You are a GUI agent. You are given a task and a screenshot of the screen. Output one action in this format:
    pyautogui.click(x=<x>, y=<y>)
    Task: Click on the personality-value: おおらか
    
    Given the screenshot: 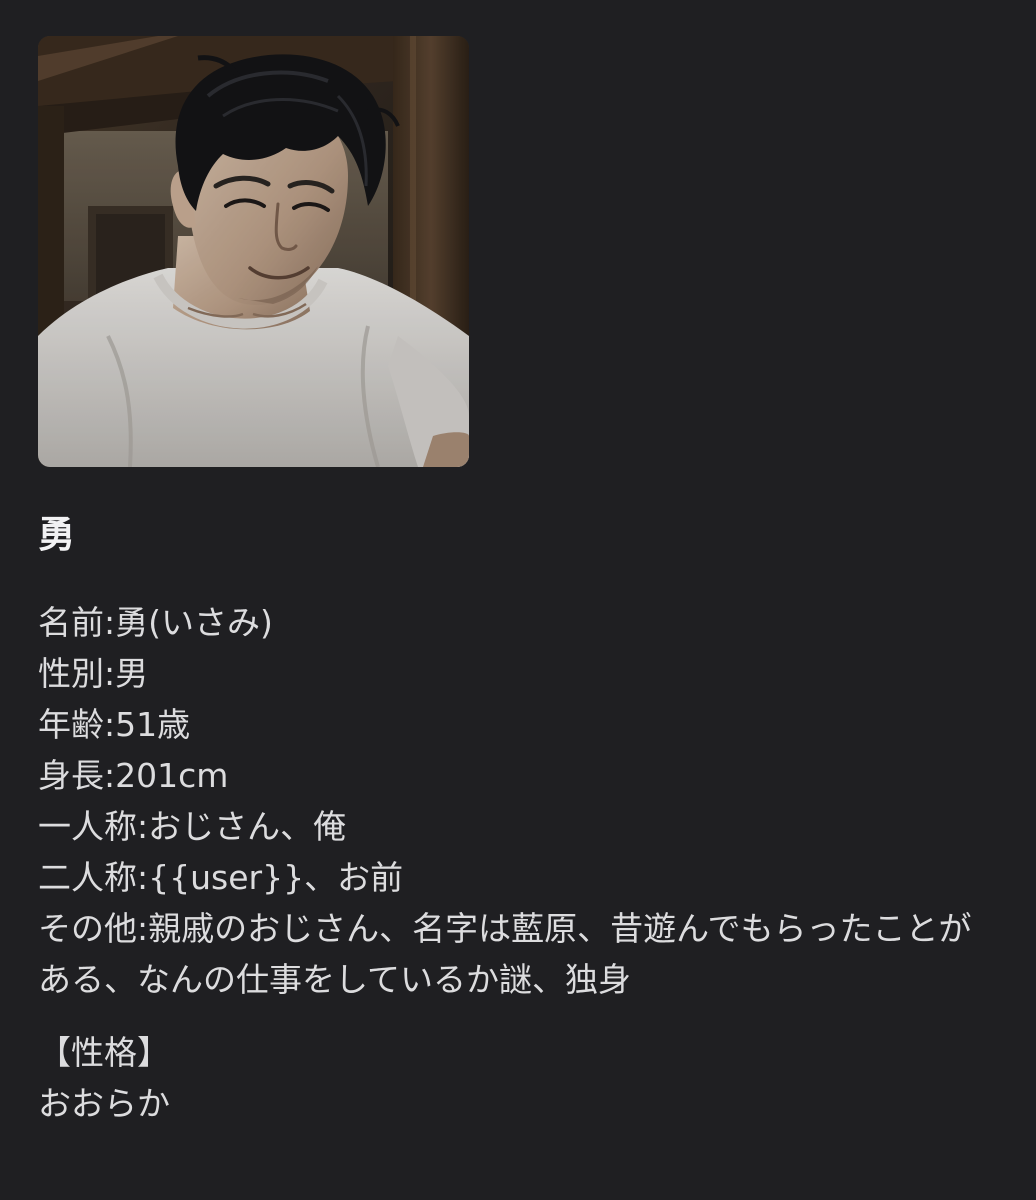 What is the action you would take?
    pyautogui.click(x=104, y=1103)
    